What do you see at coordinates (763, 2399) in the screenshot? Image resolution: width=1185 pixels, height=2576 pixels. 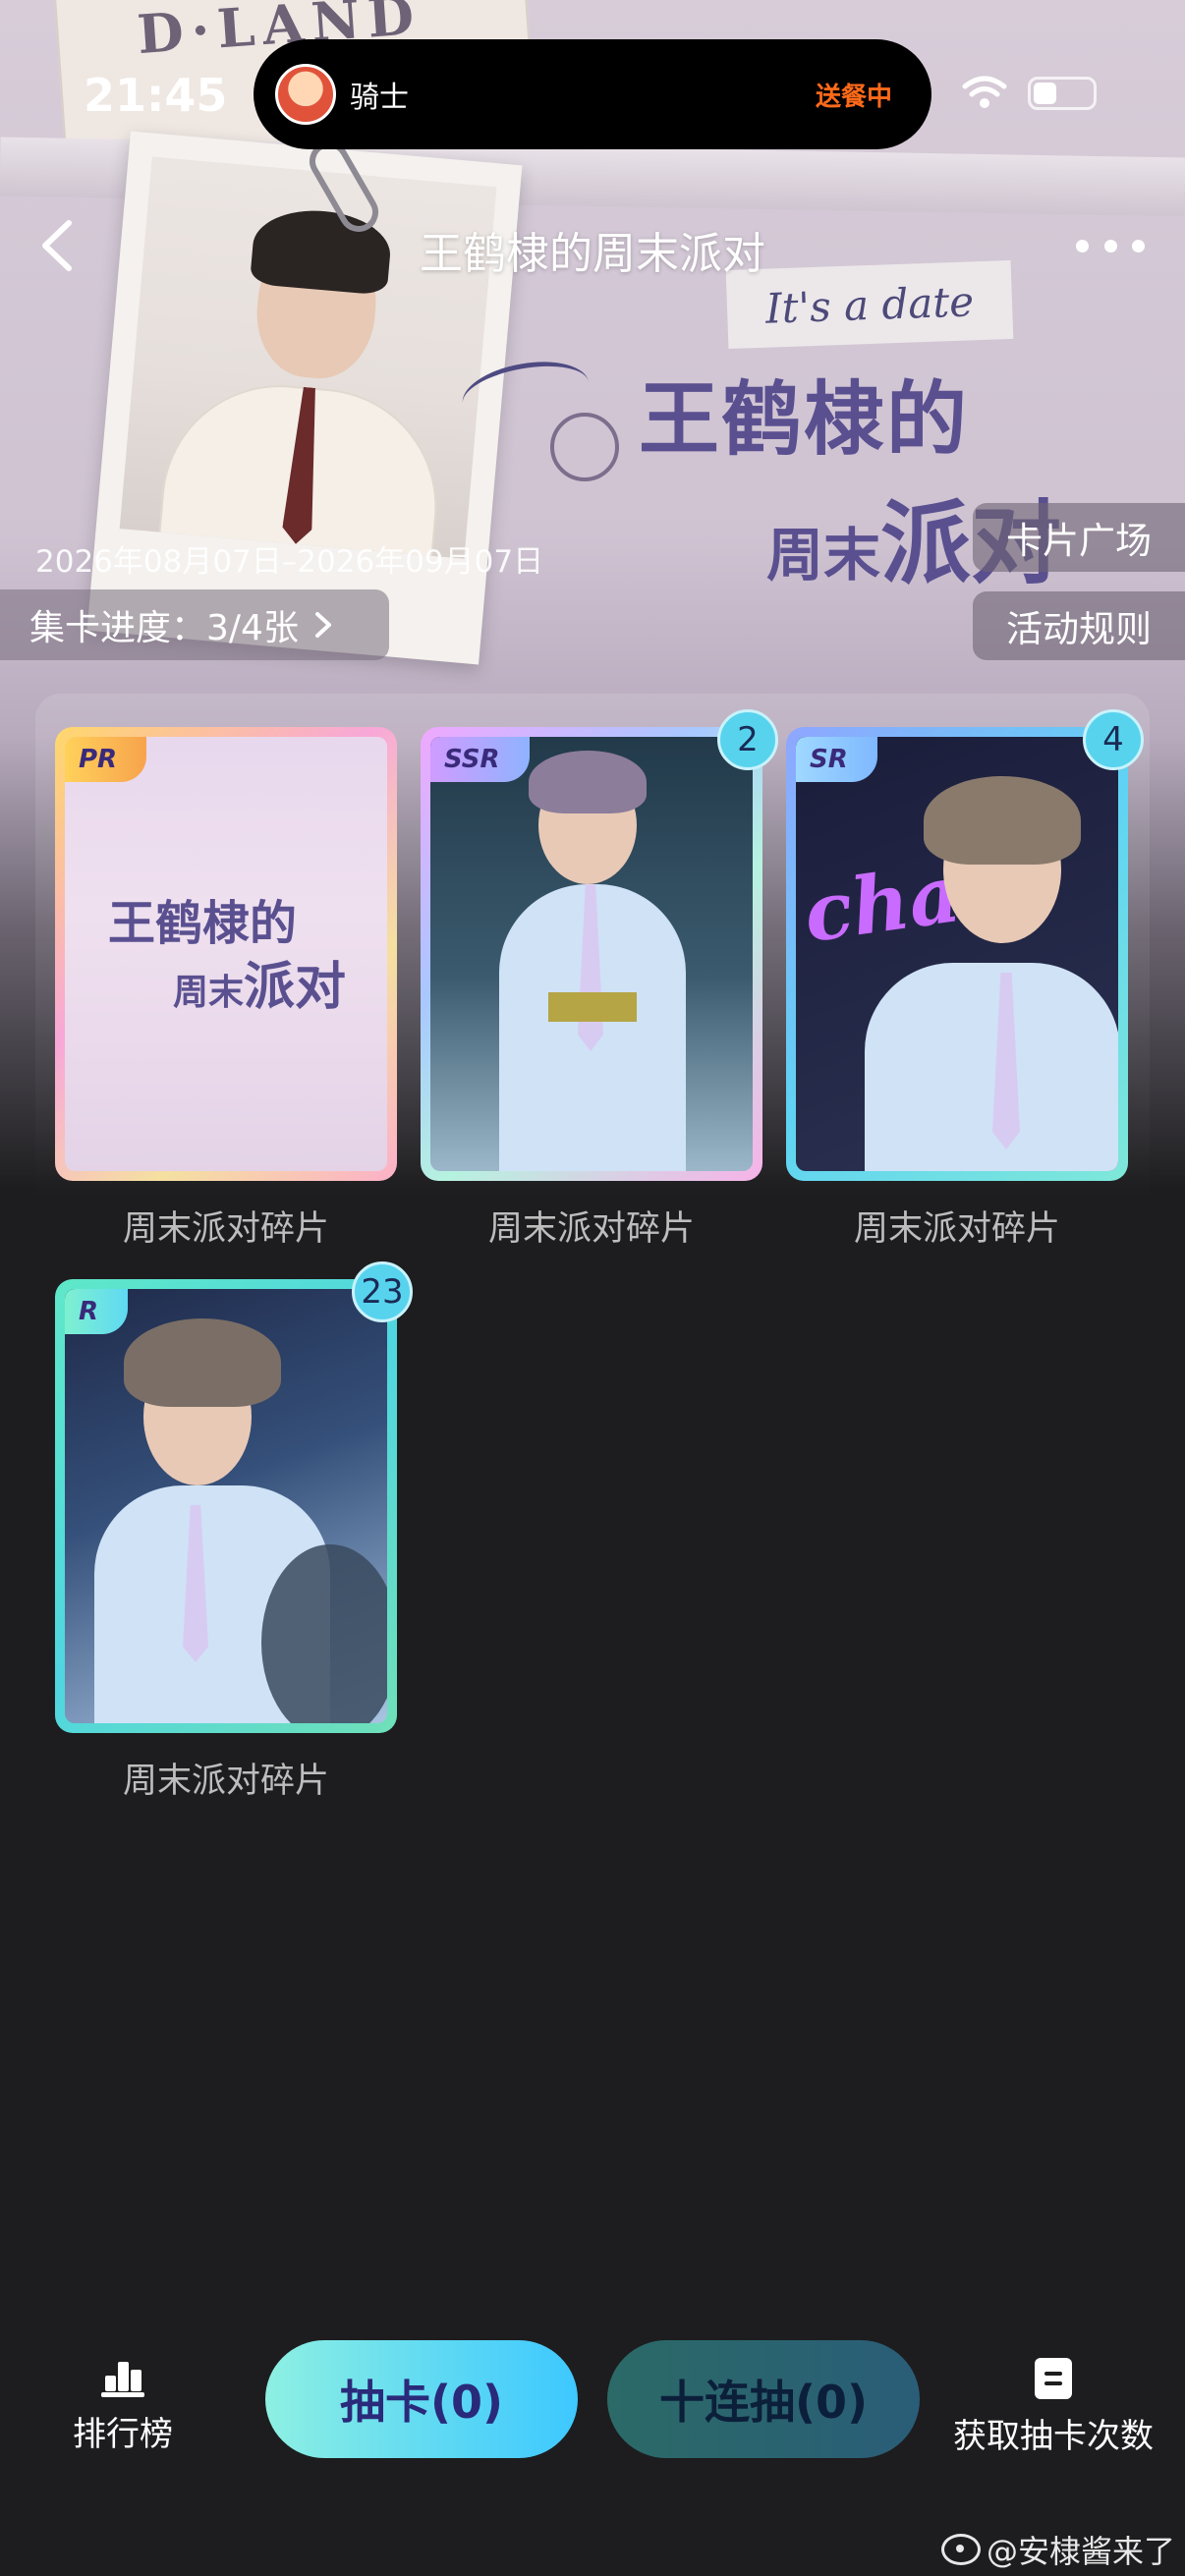 I see `ten-draw-button: 十连抽(0)` at bounding box center [763, 2399].